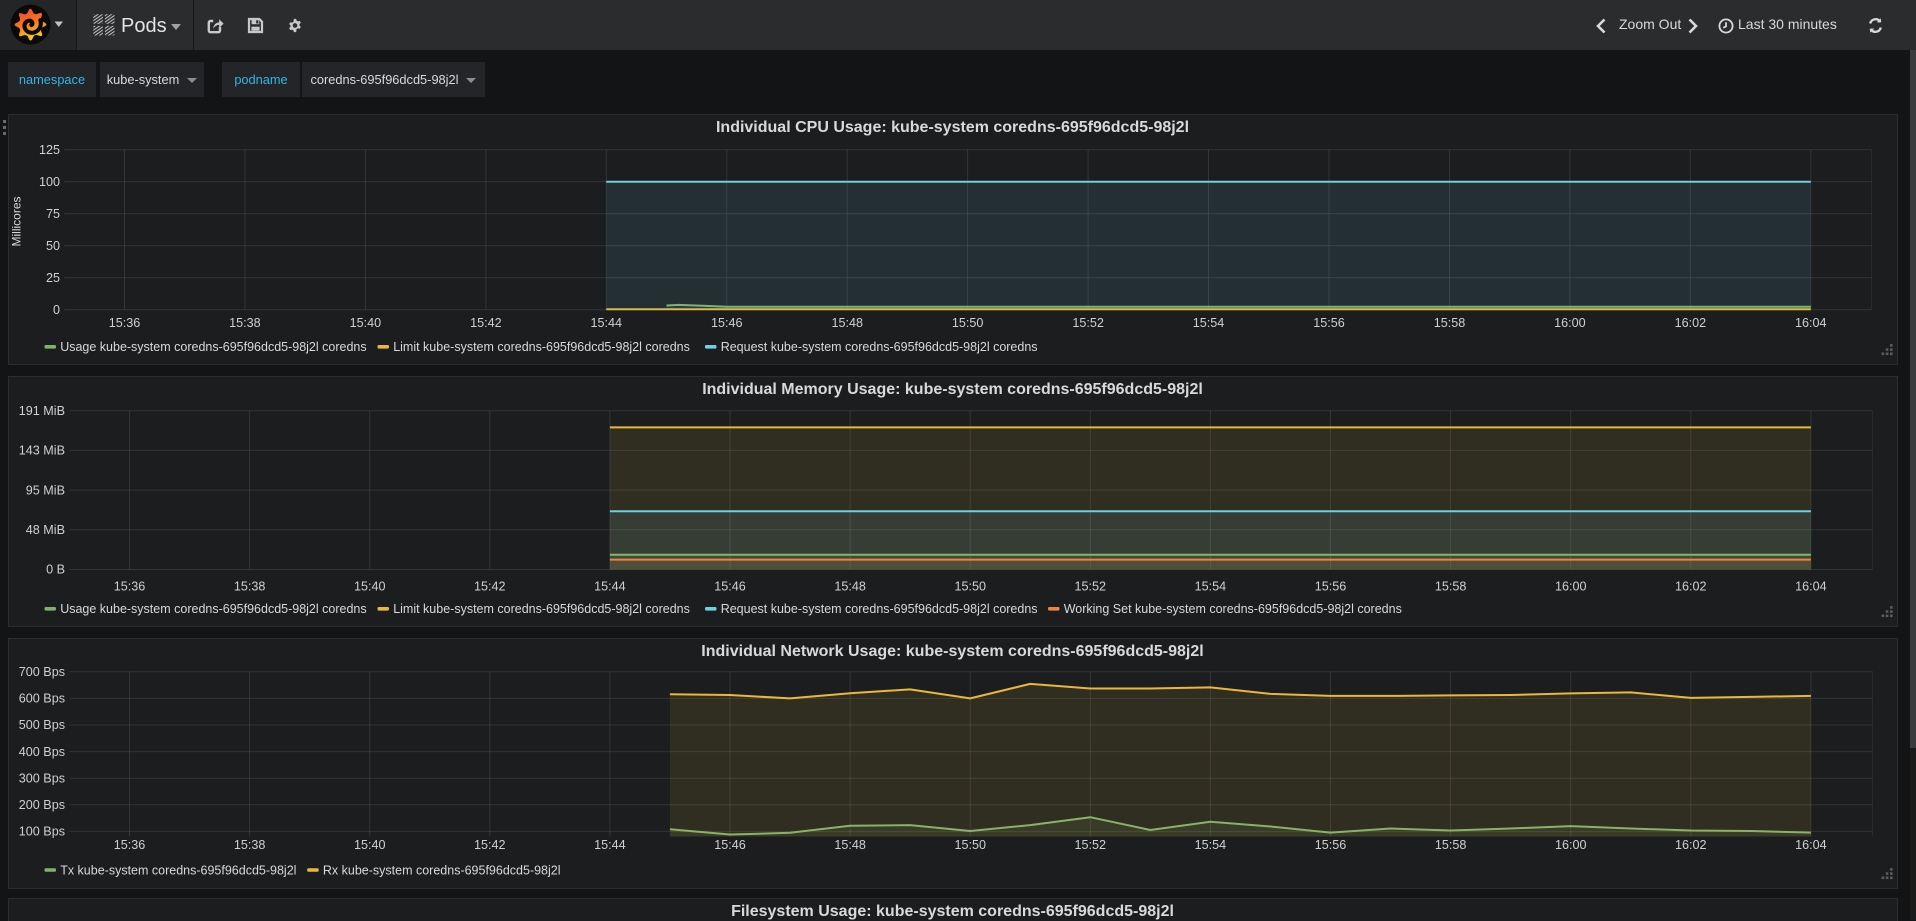 This screenshot has height=921, width=1916. I want to click on svg-text: 75, so click(53, 214).